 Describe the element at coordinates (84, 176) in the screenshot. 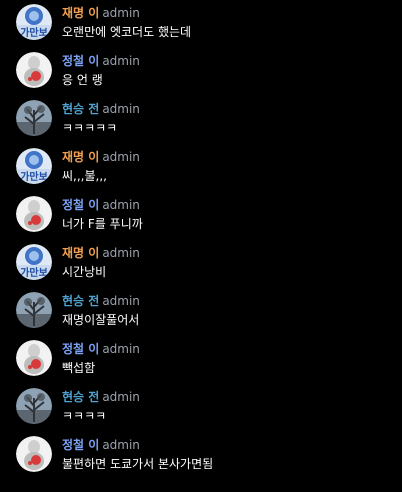

I see `message-text: 씨,,,불,,,` at that location.